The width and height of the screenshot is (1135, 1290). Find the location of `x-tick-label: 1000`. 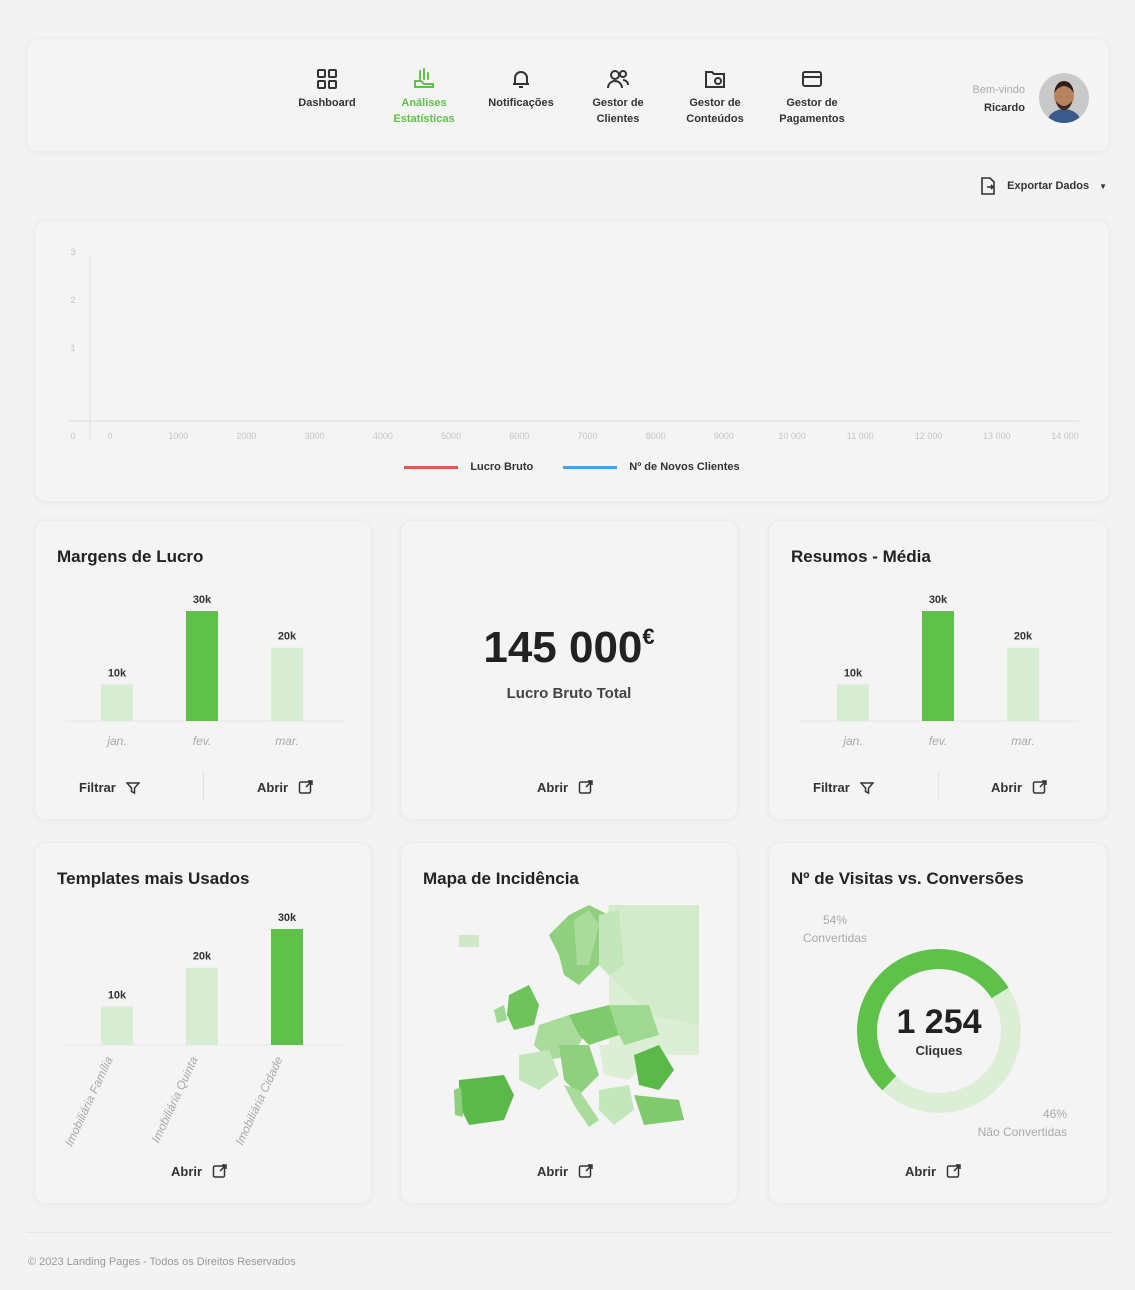

x-tick-label: 1000 is located at coordinates (178, 436).